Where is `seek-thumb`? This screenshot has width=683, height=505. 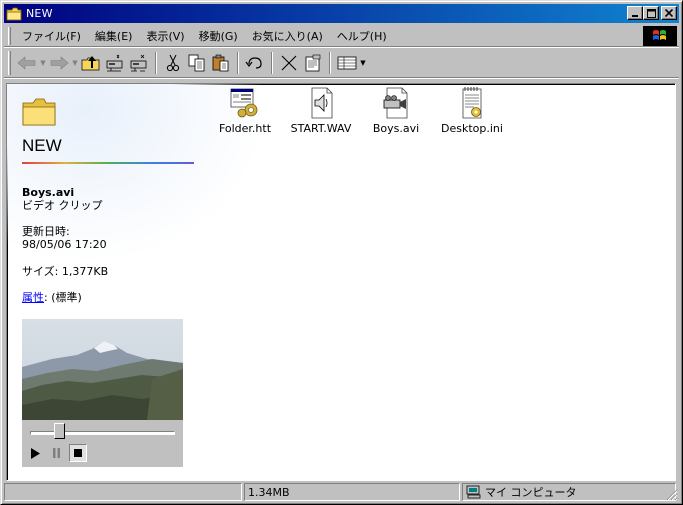
seek-thumb is located at coordinates (60, 431).